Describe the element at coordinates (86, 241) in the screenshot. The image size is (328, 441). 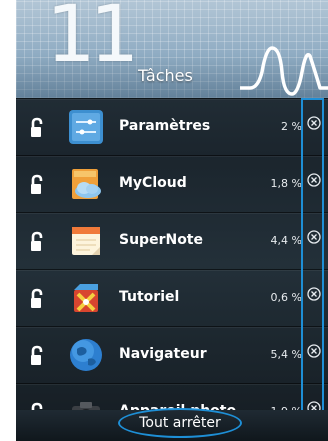
I see `supernote-icon` at that location.